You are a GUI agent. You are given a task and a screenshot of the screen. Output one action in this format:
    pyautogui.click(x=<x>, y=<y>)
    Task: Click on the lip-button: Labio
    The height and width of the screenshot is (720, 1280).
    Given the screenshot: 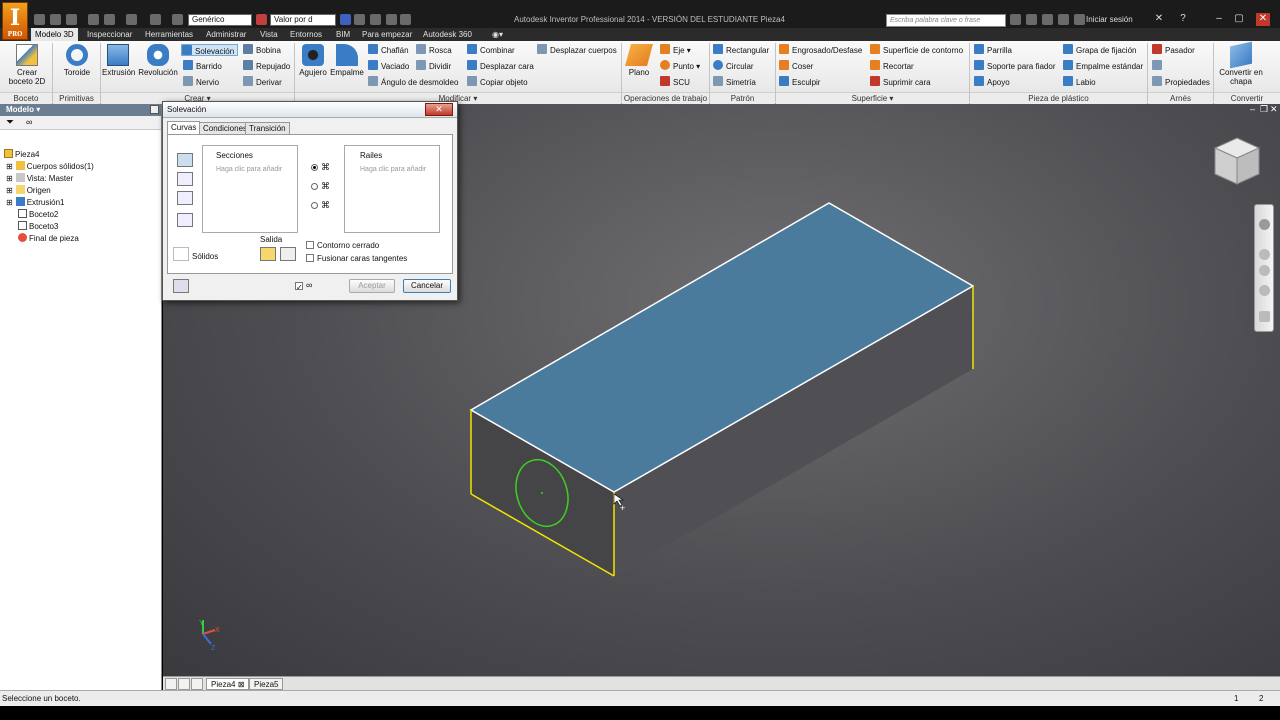 What is the action you would take?
    pyautogui.click(x=1079, y=82)
    